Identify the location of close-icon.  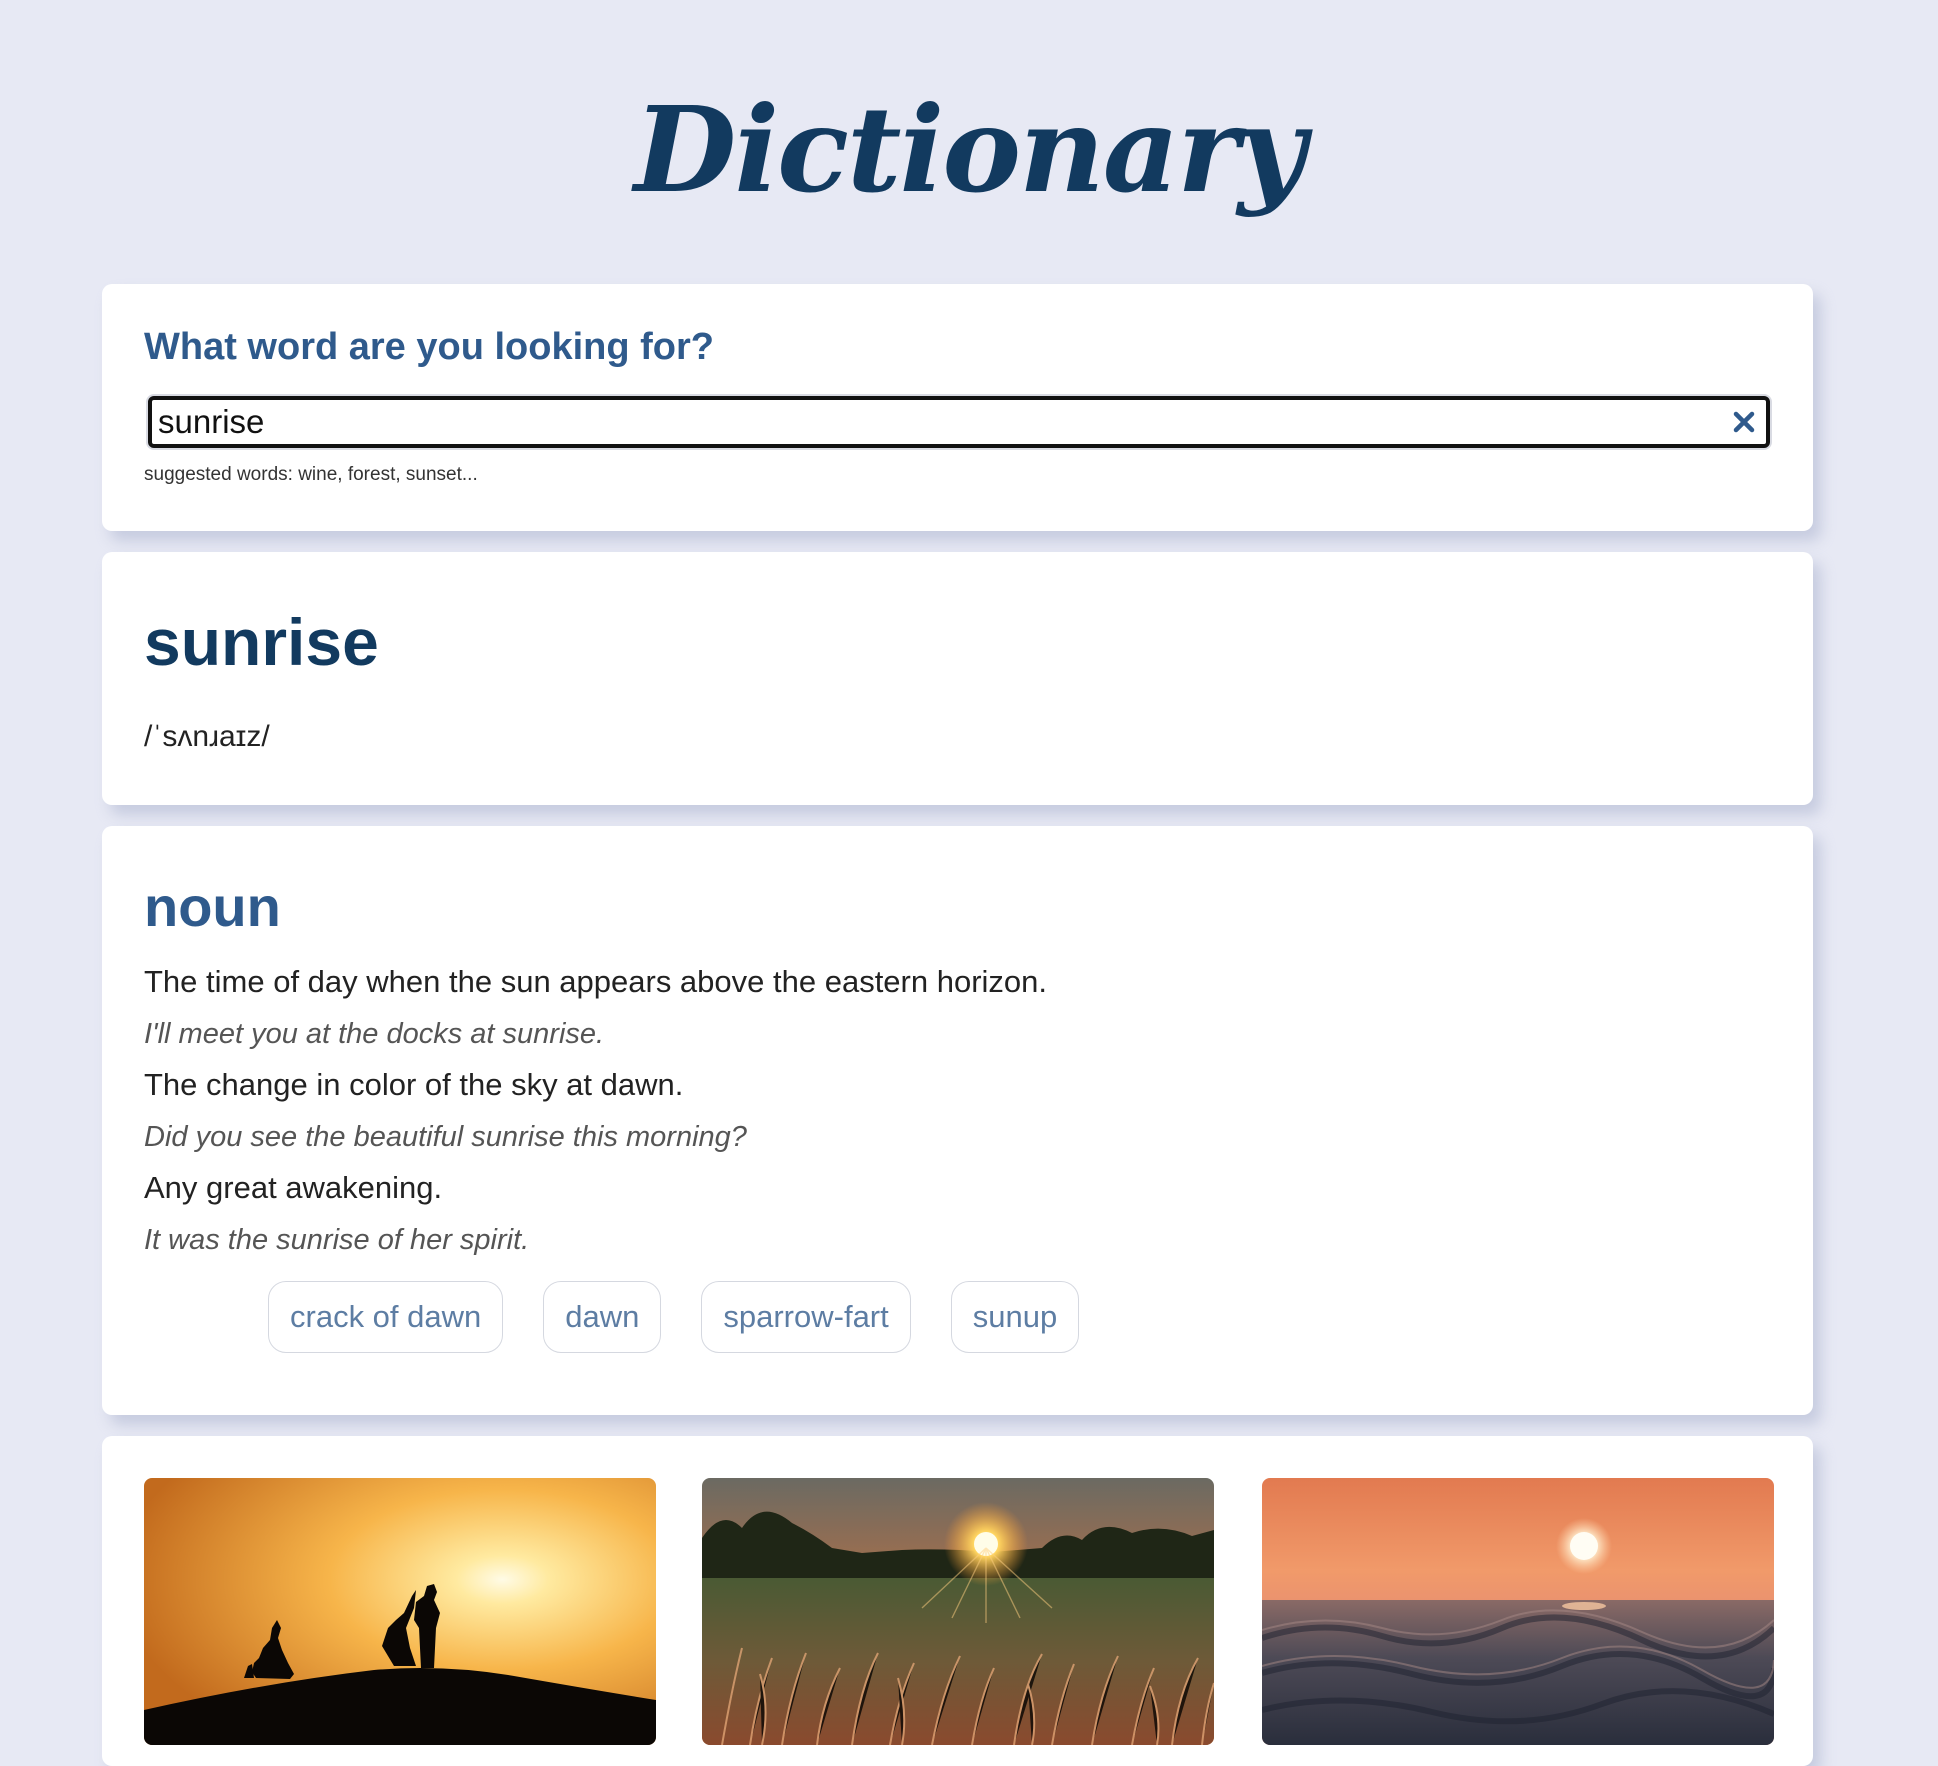
(1744, 422).